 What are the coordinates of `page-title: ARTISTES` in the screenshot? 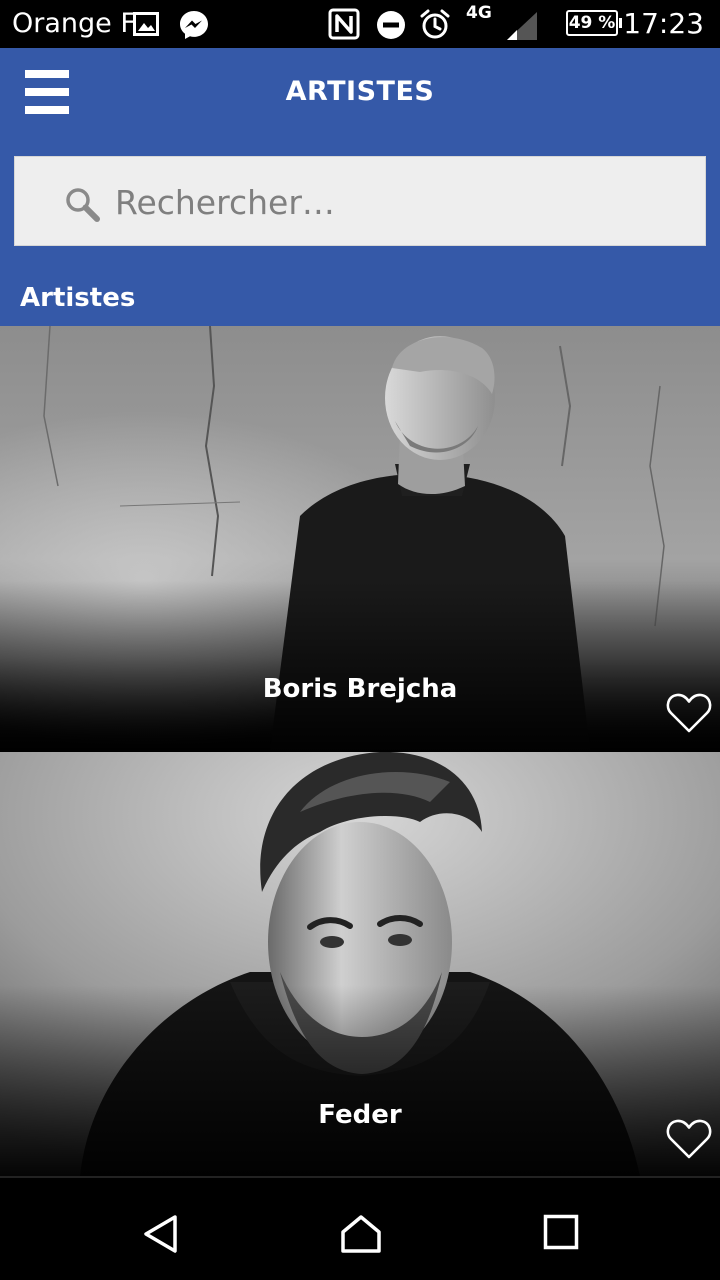 It's located at (360, 91).